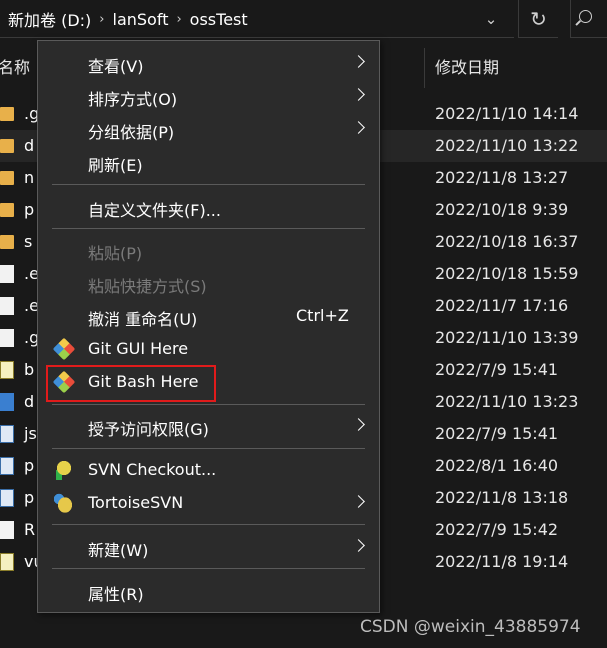 This screenshot has width=607, height=648. What do you see at coordinates (538, 19) in the screenshot?
I see `refresh-icon: ↻` at bounding box center [538, 19].